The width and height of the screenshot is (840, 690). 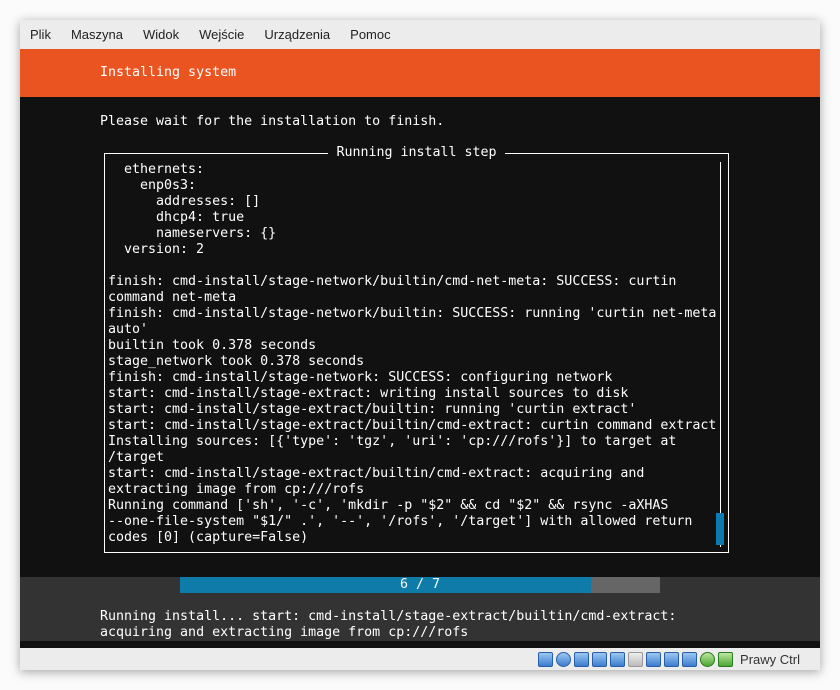 I want to click on progress-bar: 6 / 7, so click(x=420, y=585).